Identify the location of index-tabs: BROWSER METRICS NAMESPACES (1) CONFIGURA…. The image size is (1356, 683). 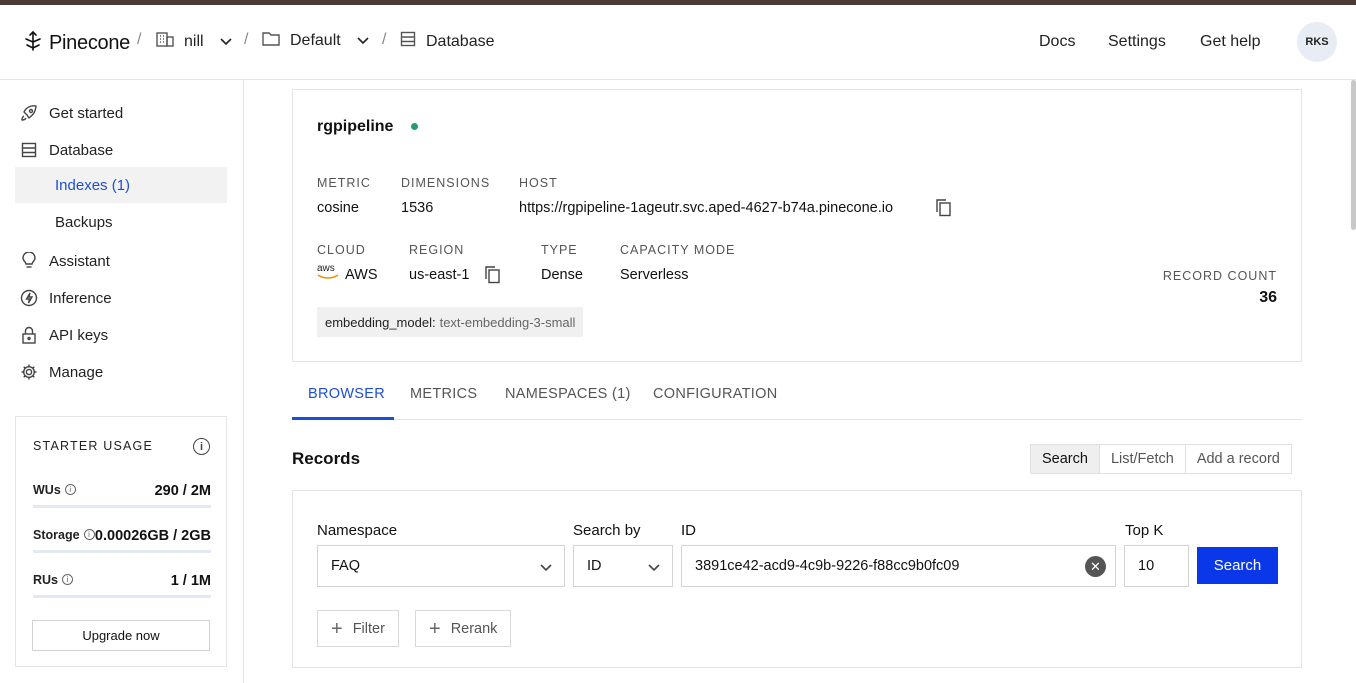
(797, 395).